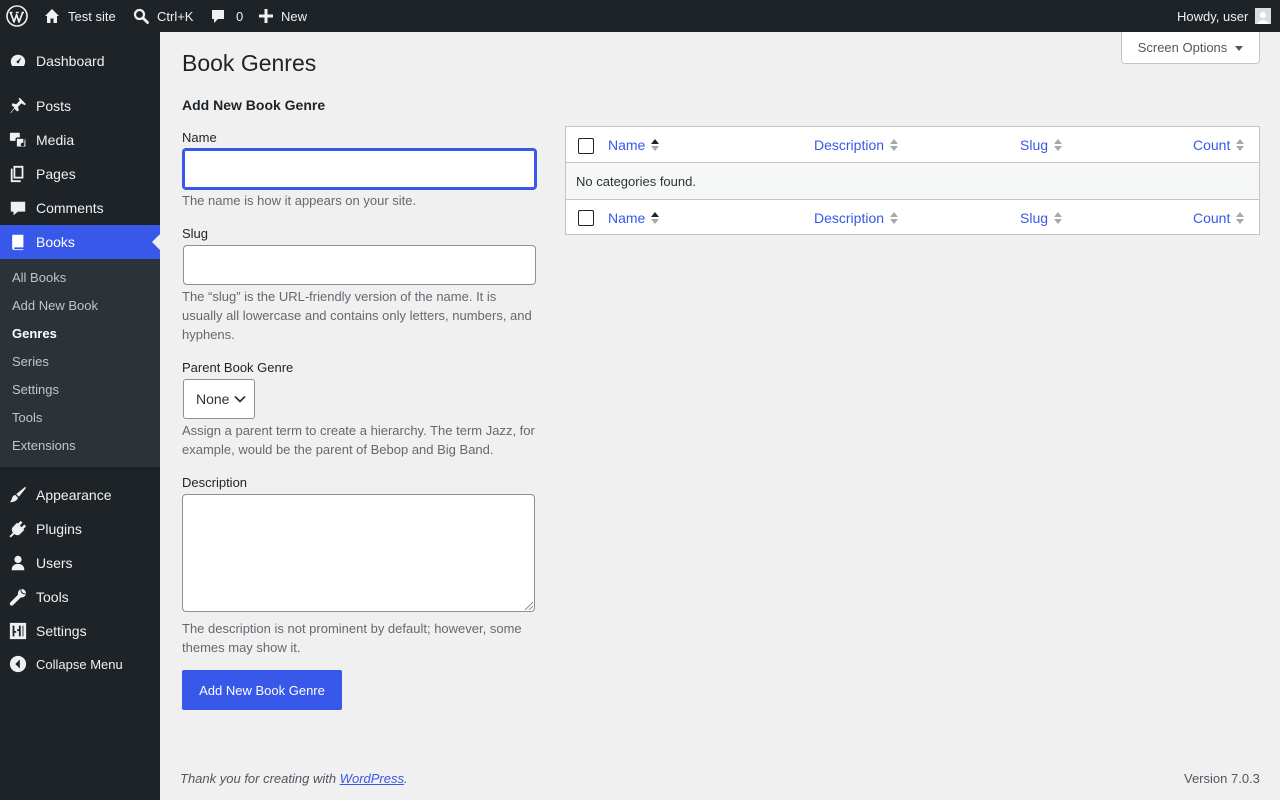  I want to click on select-all-checkbox, so click(586, 146).